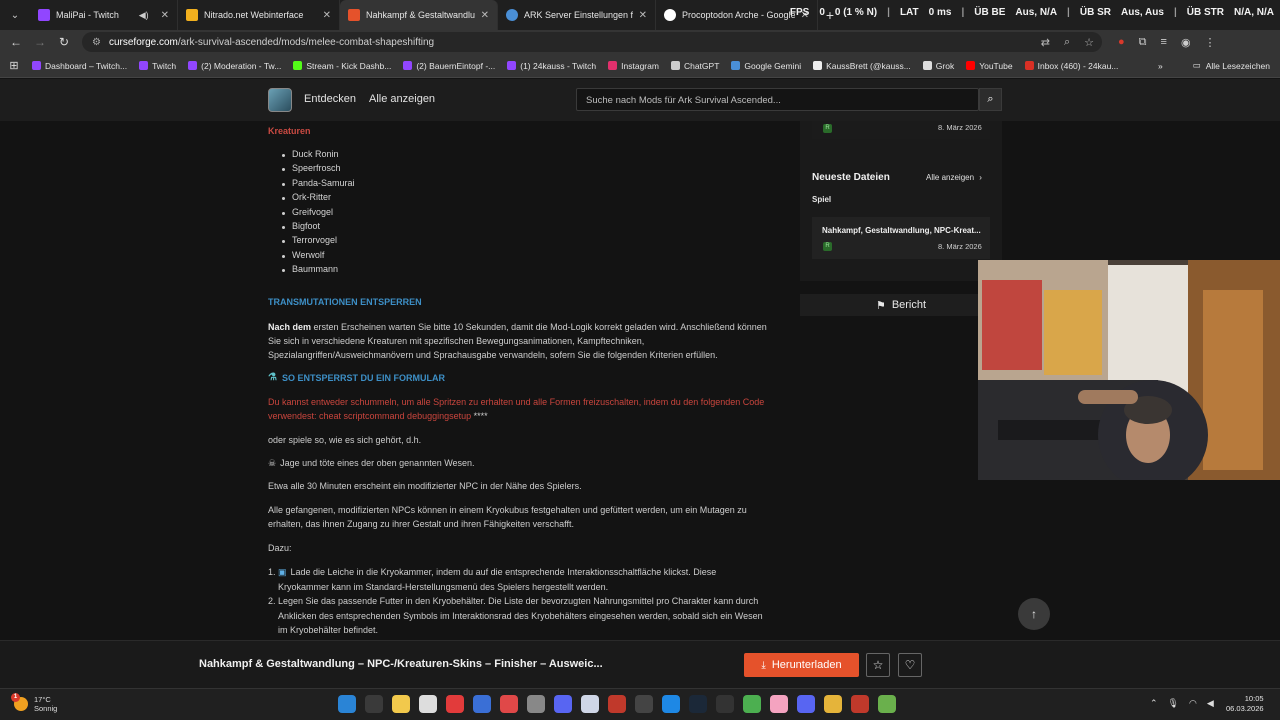 The image size is (1280, 720). Describe the element at coordinates (954, 177) in the screenshot. I see `show-all-link: Alle anzeigen ›` at that location.